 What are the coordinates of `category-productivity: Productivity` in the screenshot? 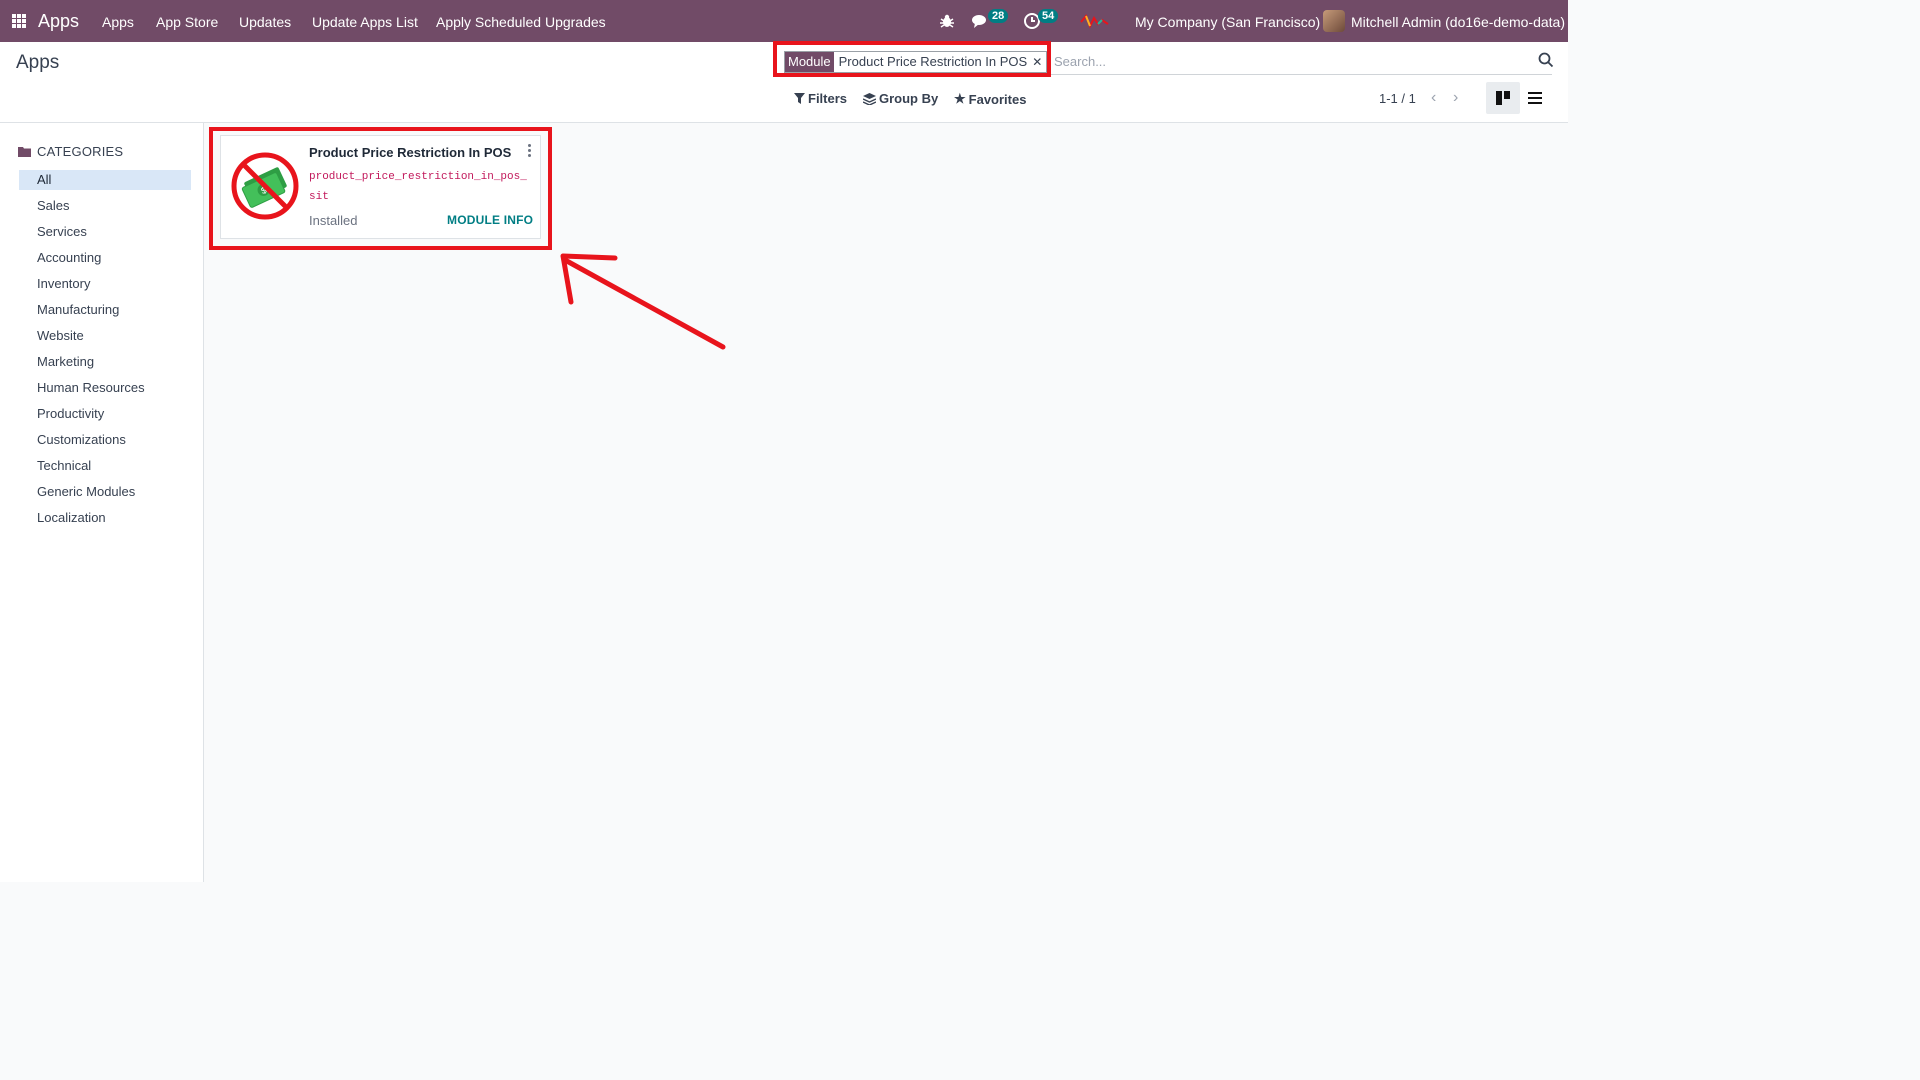 It's located at (105, 414).